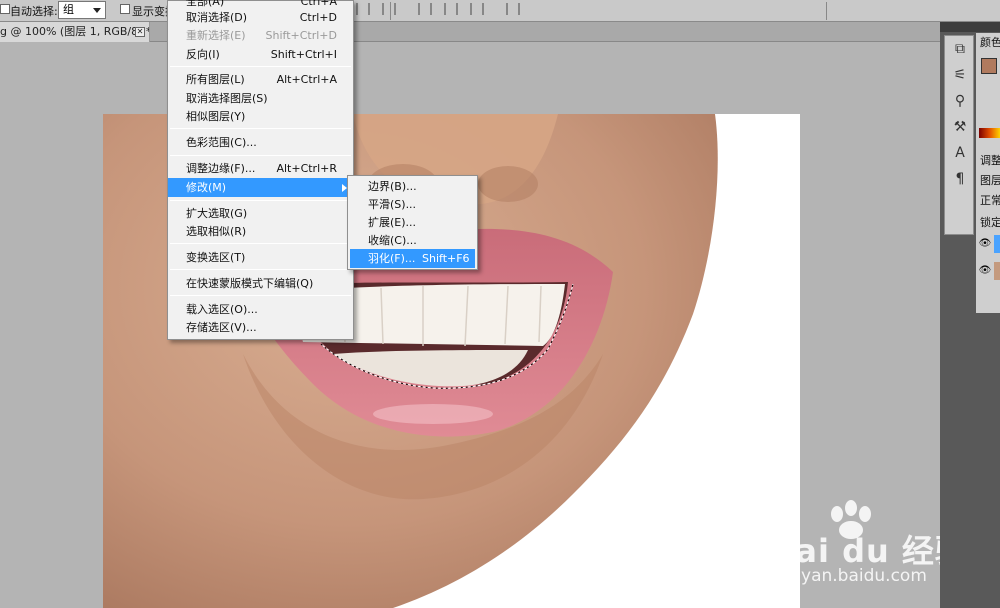 Image resolution: width=1000 pixels, height=608 pixels. I want to click on color-ramp, so click(989, 133).